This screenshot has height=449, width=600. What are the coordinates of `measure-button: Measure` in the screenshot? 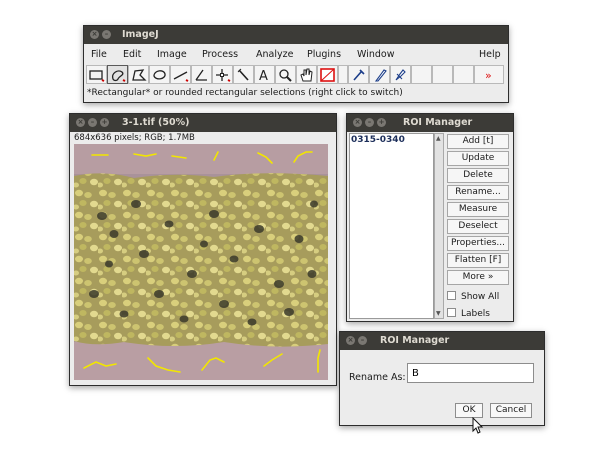 It's located at (478, 209).